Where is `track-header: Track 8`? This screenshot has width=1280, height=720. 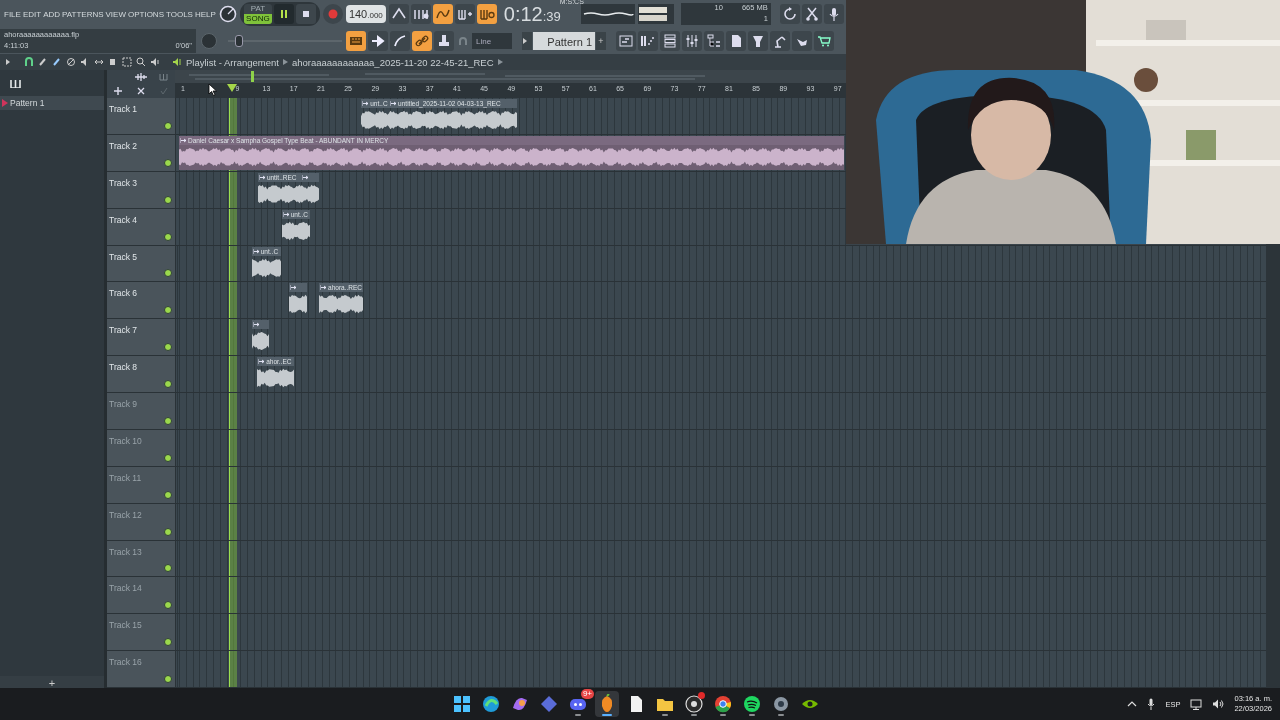
track-header: Track 8 is located at coordinates (141, 374).